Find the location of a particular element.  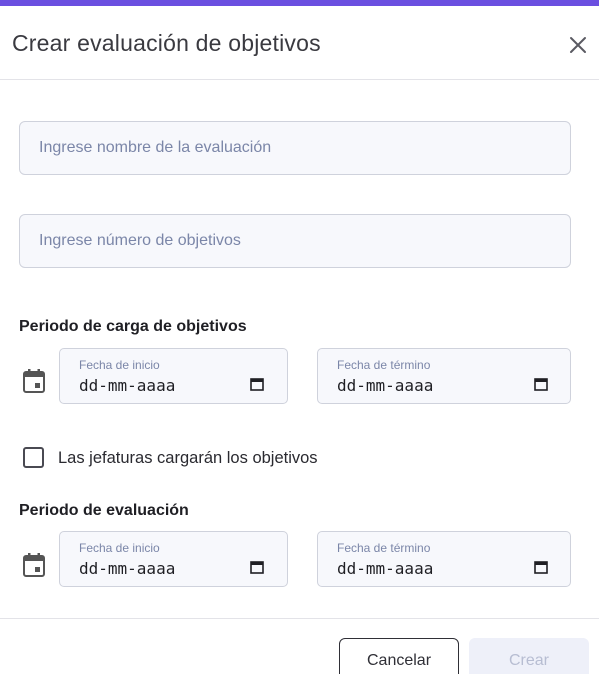

dialog-header: Crear evaluación de objetivos is located at coordinates (299, 43).